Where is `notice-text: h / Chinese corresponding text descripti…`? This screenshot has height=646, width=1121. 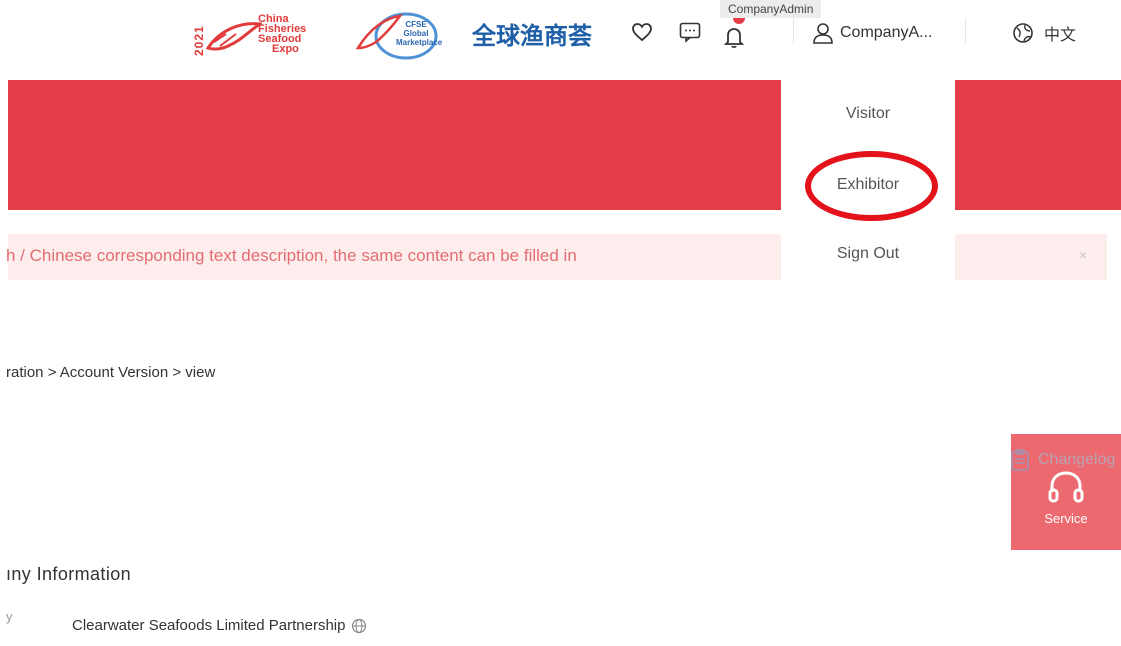 notice-text: h / Chinese corresponding text descripti… is located at coordinates (291, 255).